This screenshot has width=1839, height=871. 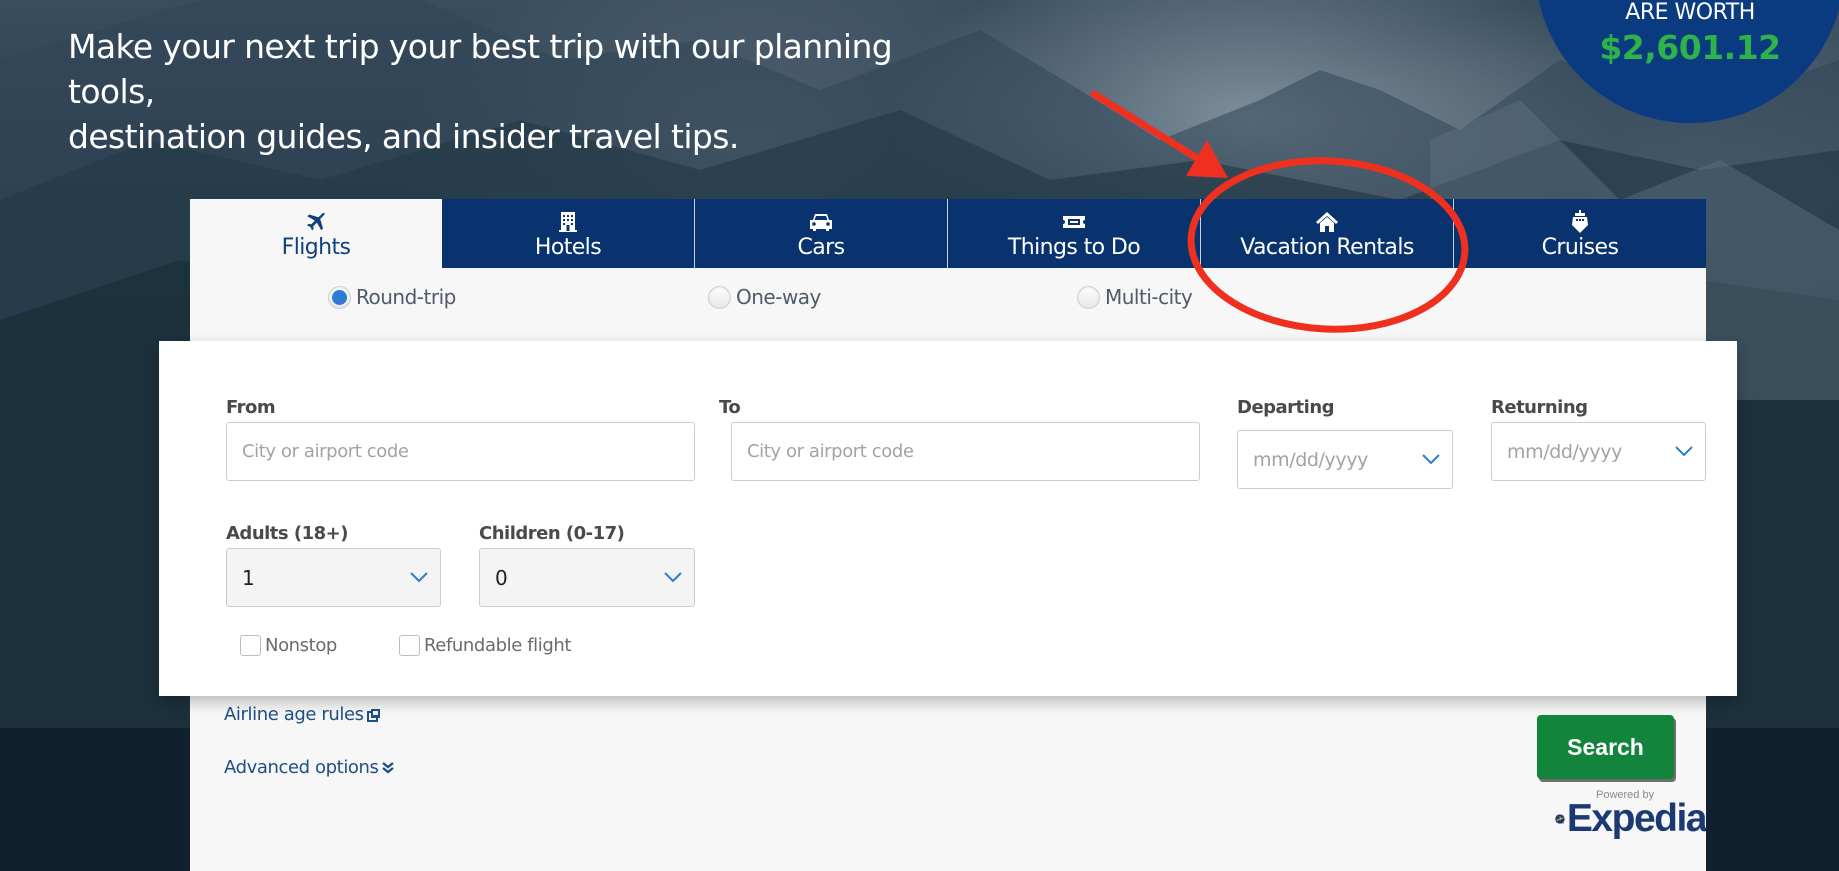 What do you see at coordinates (1327, 222) in the screenshot?
I see `house-icon` at bounding box center [1327, 222].